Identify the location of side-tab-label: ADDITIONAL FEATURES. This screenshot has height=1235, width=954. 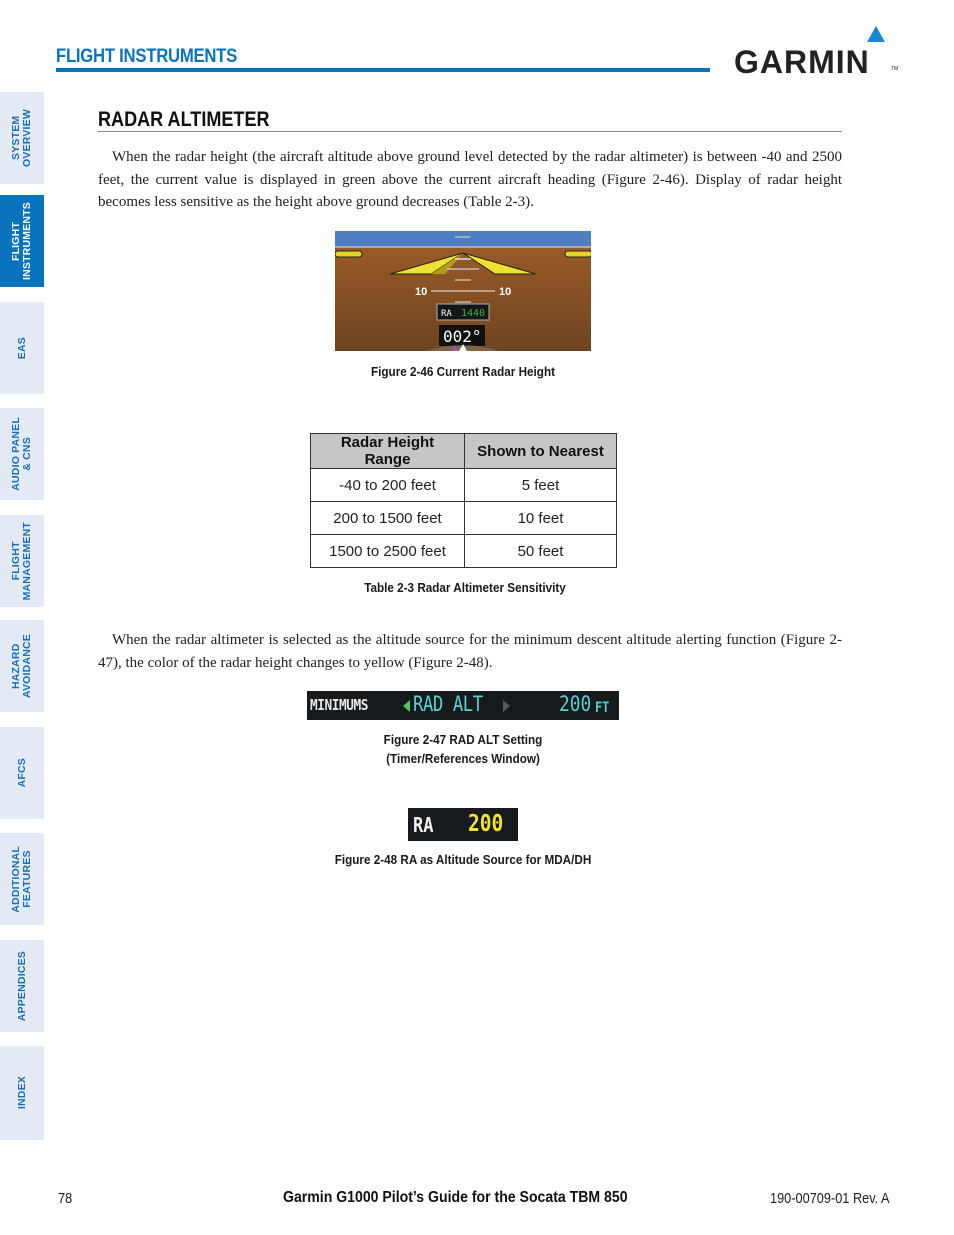
(21, 879).